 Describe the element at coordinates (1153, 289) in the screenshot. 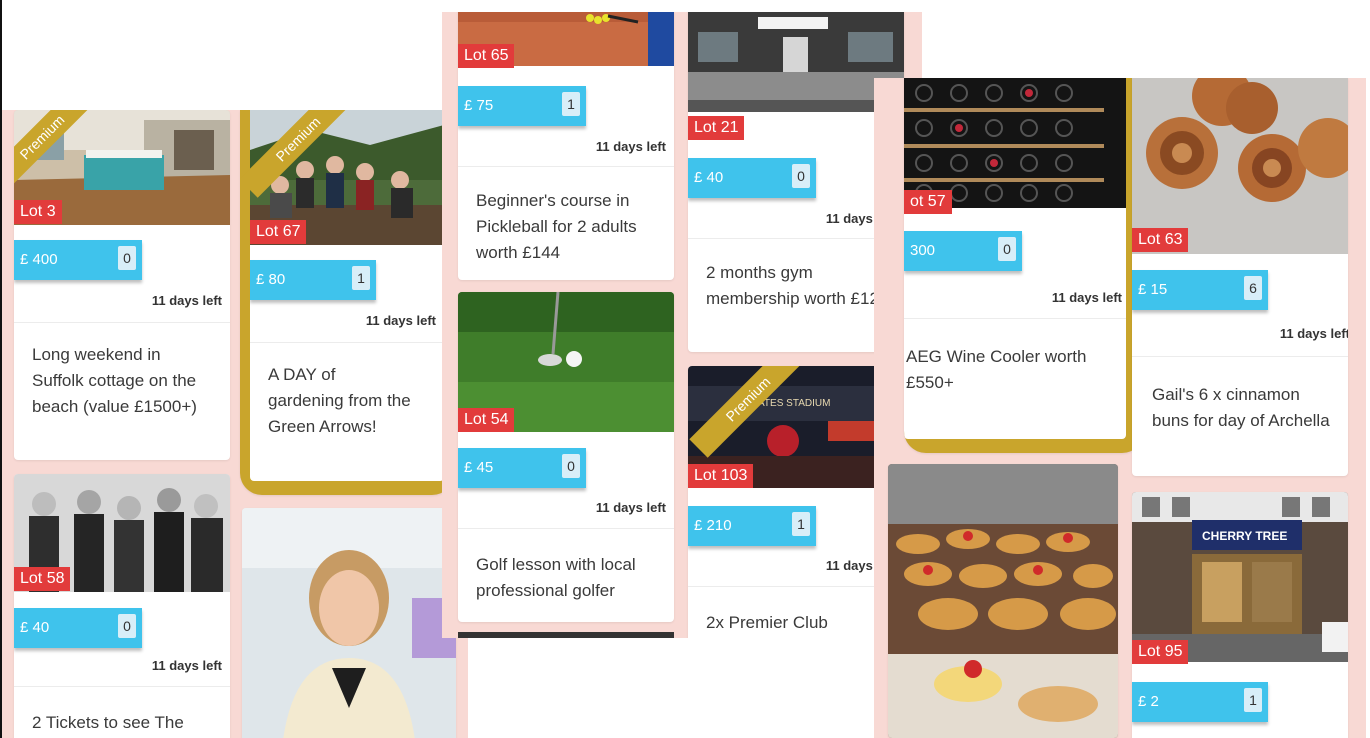

I see `bid-price: £ 15` at that location.